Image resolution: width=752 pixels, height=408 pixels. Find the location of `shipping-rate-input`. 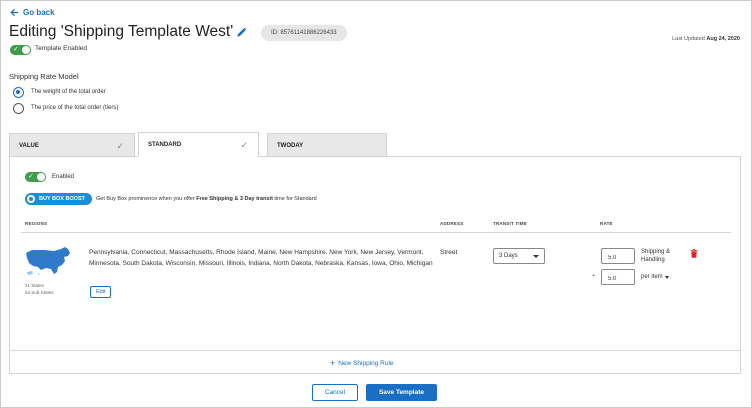

shipping-rate-input is located at coordinates (618, 256).